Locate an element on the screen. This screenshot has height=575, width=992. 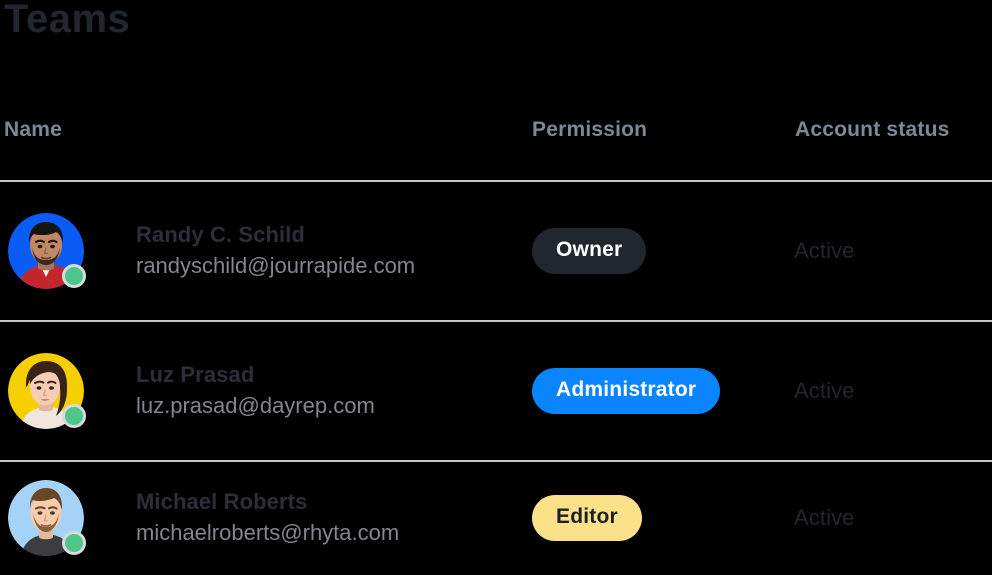
permission-badge: Owner is located at coordinates (589, 251).